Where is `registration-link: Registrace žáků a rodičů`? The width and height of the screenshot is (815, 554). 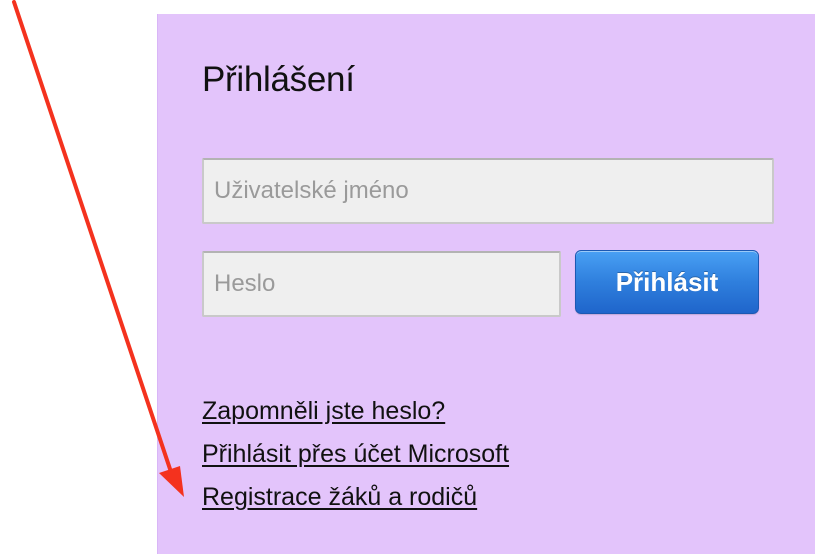
registration-link: Registrace žáků a rodičů is located at coordinates (339, 497).